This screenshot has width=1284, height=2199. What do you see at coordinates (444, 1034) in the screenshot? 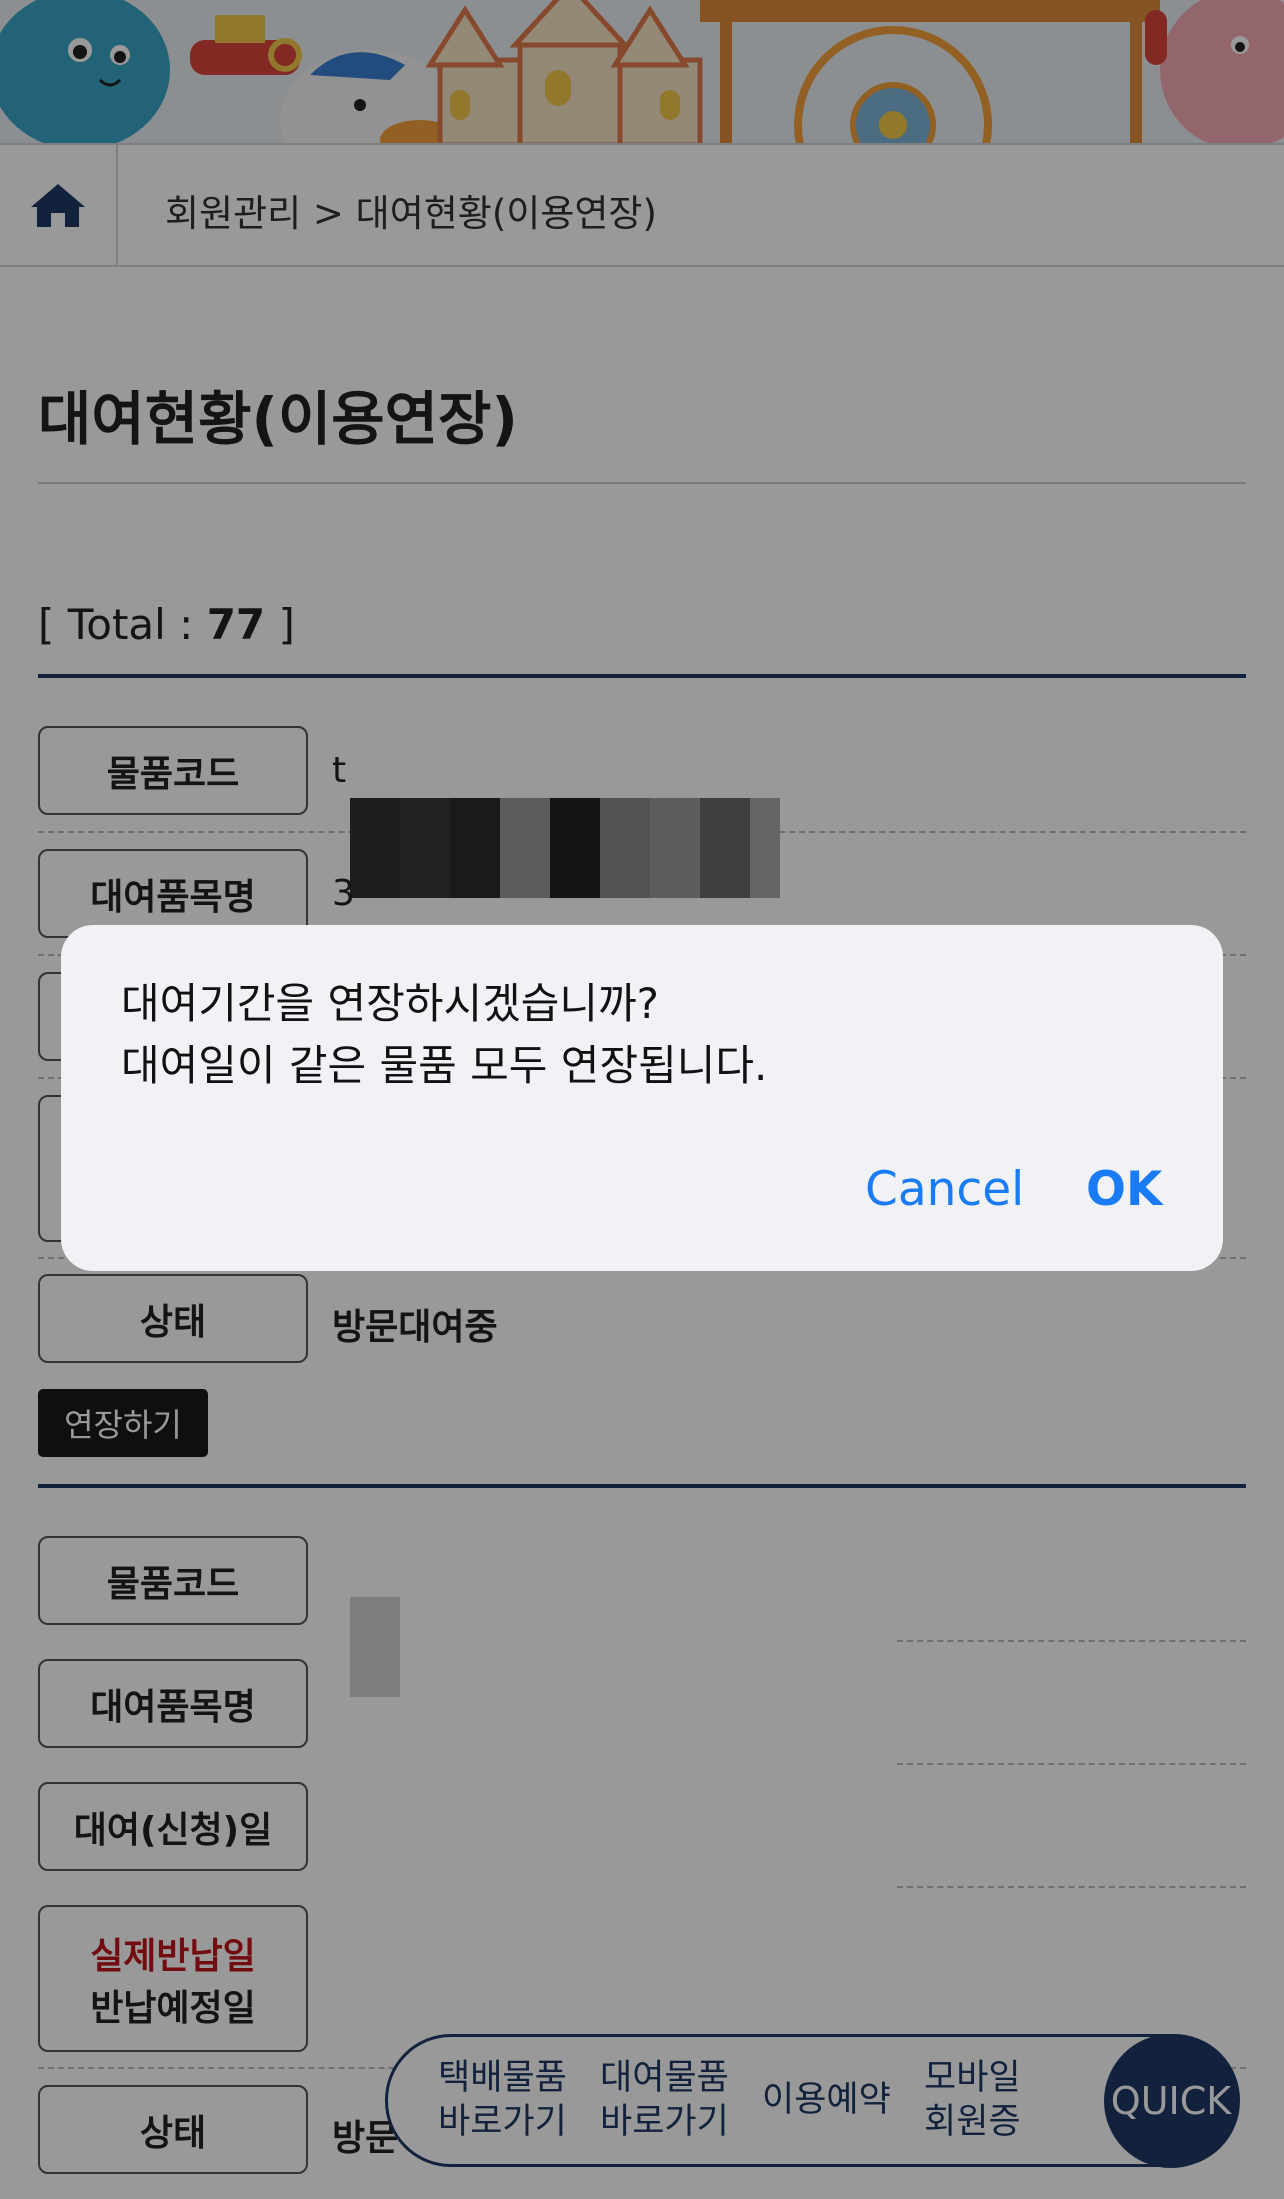
I see `dialog-message: 대여기간을 연장하시겠습니까? 대여일이 같은 물품 모두 연장됩니다.` at bounding box center [444, 1034].